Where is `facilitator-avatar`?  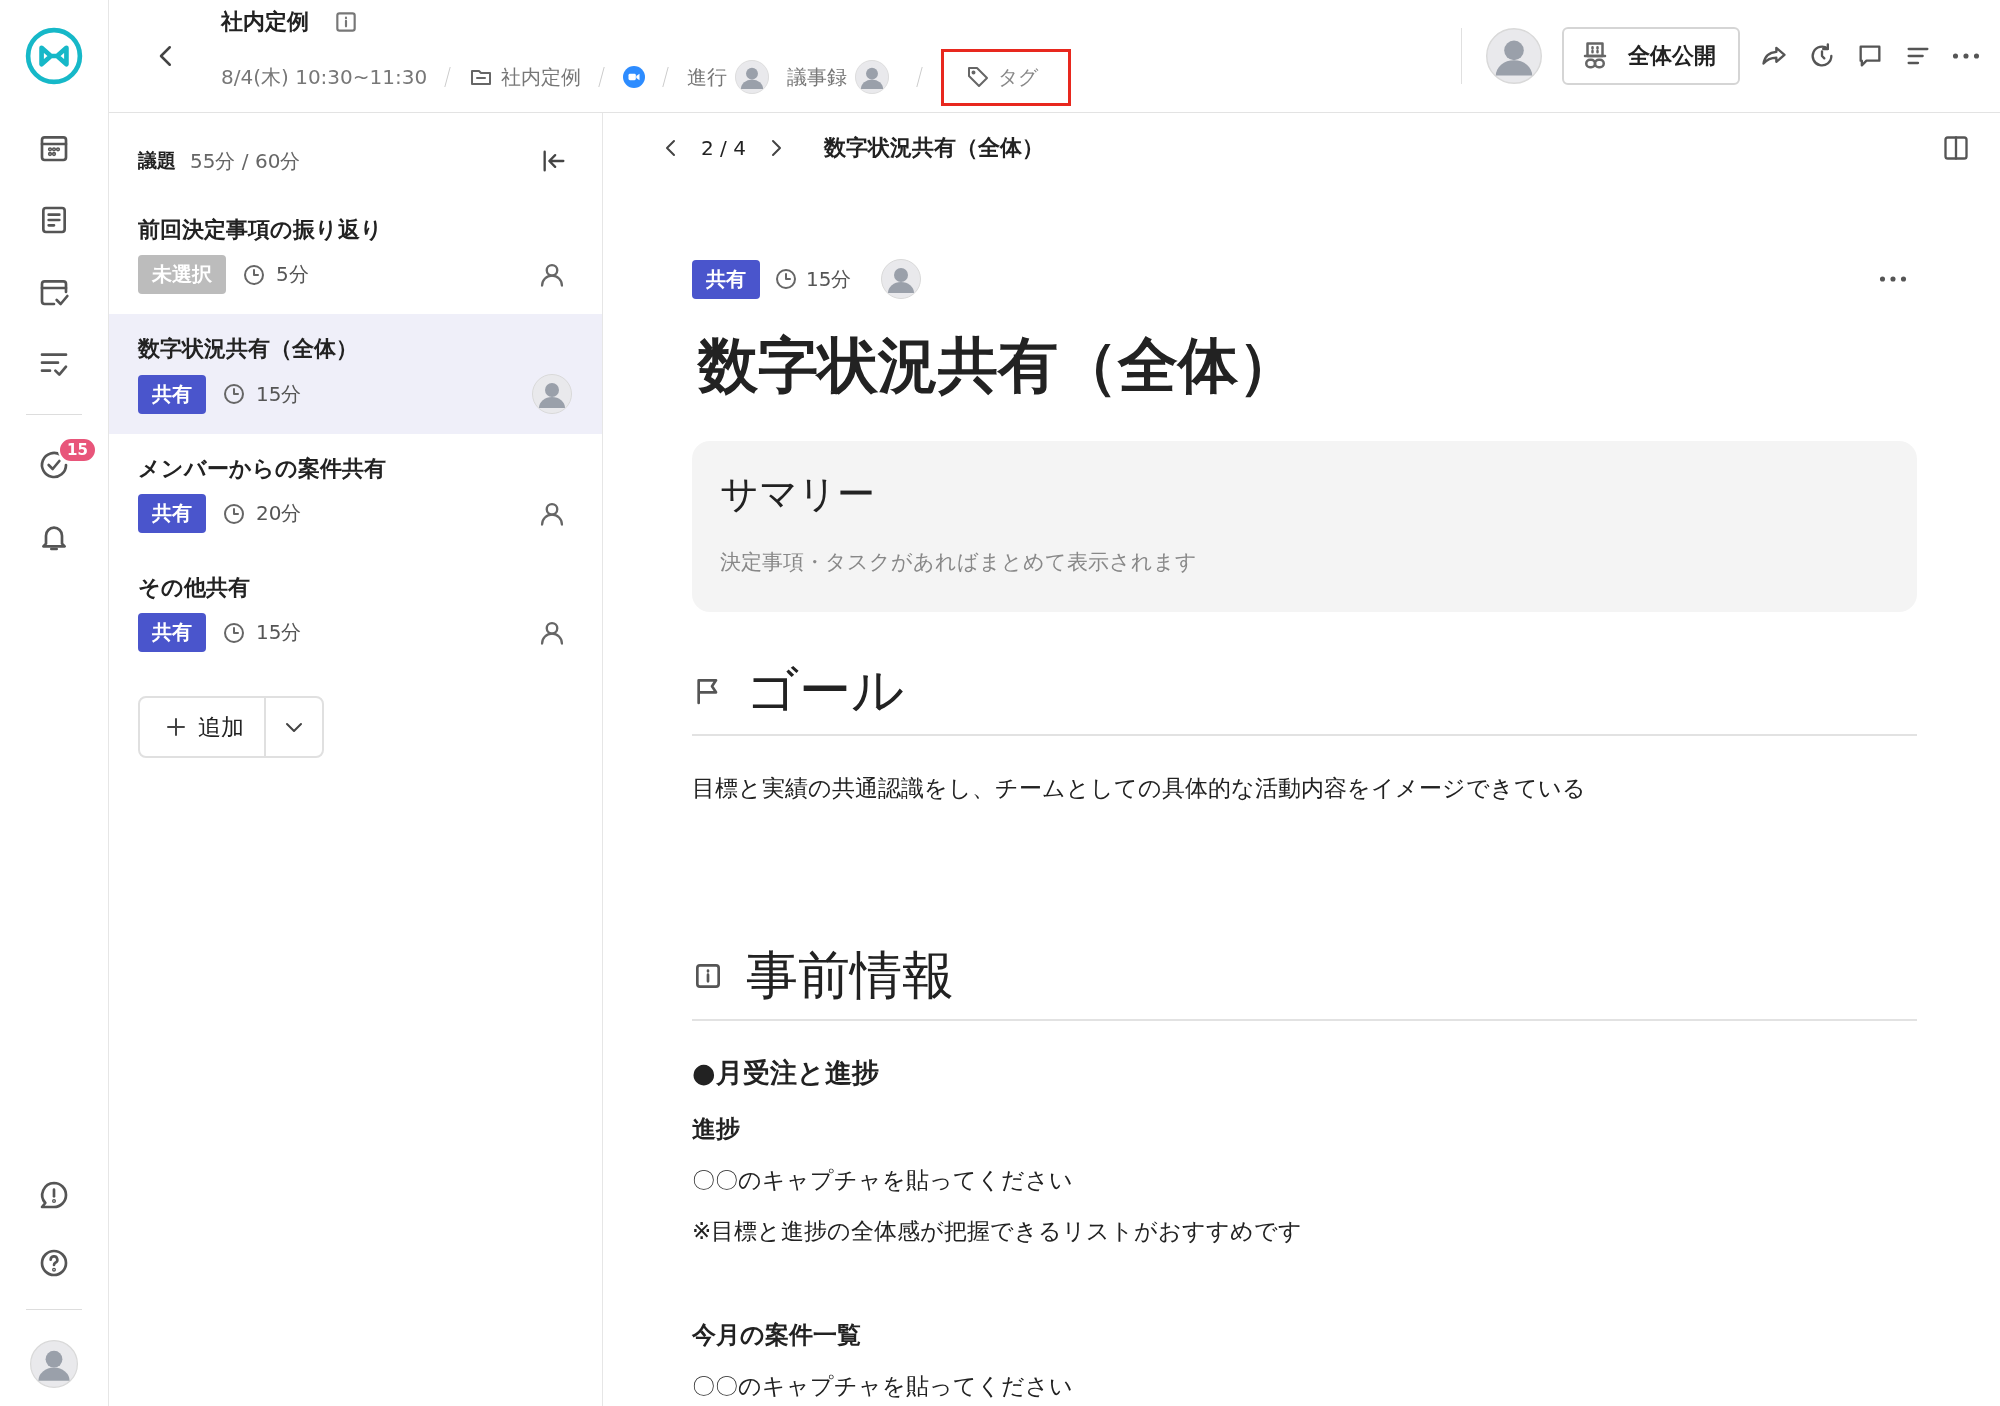 facilitator-avatar is located at coordinates (752, 77).